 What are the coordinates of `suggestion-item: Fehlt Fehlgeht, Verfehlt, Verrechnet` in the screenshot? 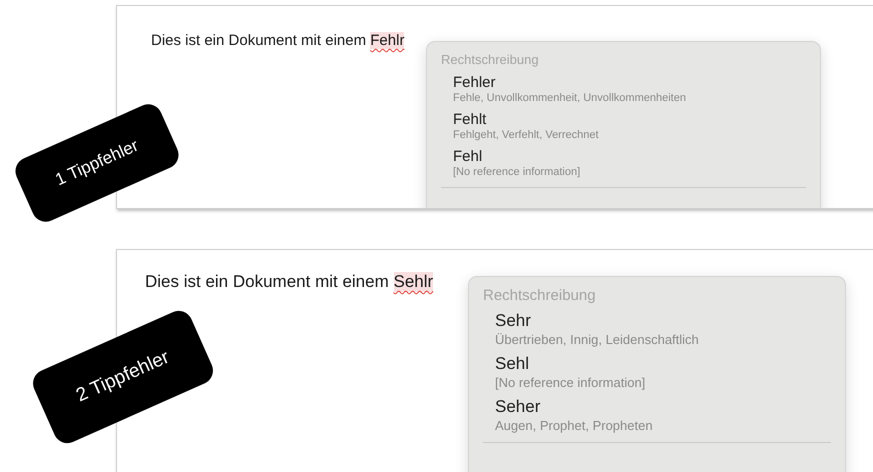 It's located at (520, 126).